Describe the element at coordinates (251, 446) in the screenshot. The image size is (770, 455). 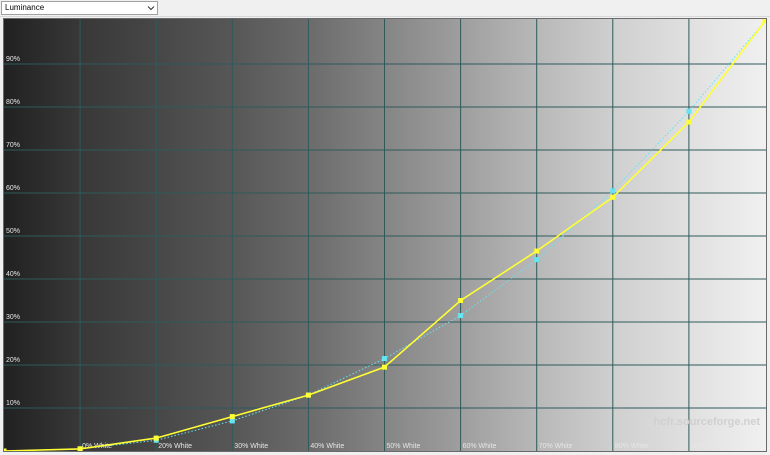
I see `x-tick-label: 30% White` at that location.